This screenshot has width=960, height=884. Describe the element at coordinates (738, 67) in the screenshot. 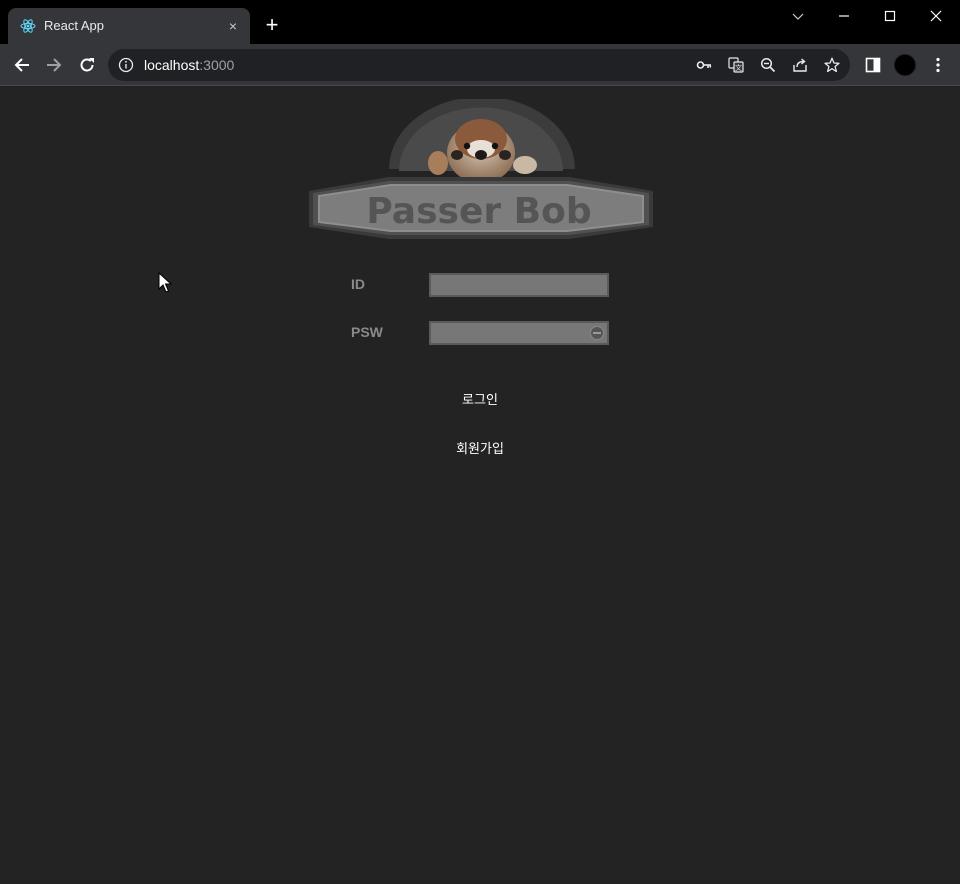

I see `svg-text: 文` at that location.